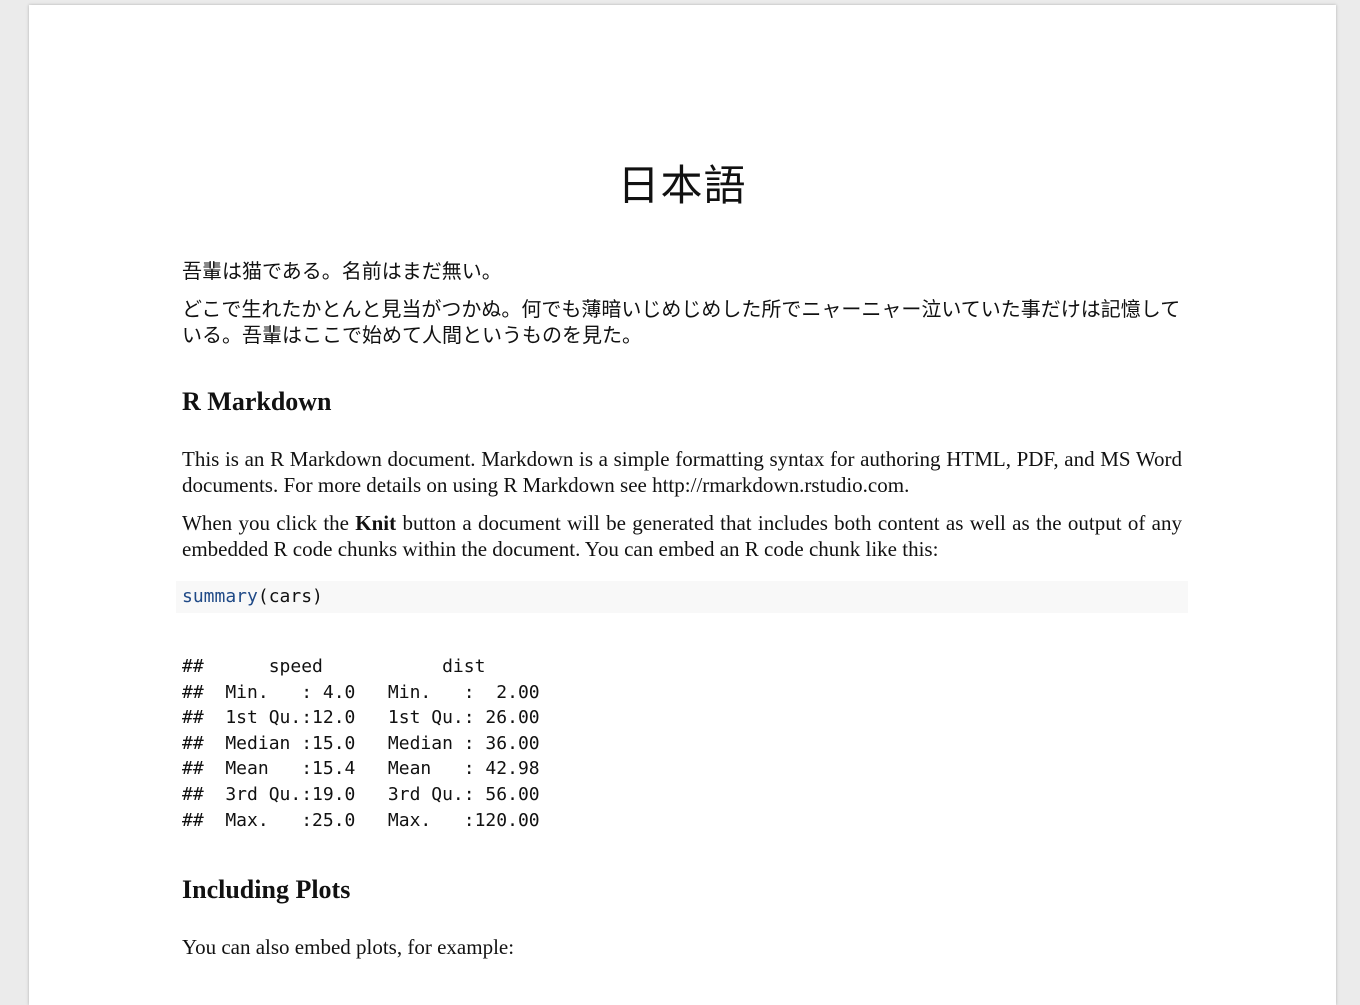 The height and width of the screenshot is (1005, 1360). Describe the element at coordinates (372, 794) in the screenshot. I see `output-line: ## 3rd Qu.:19.0 3rd Qu.: 56.00` at that location.